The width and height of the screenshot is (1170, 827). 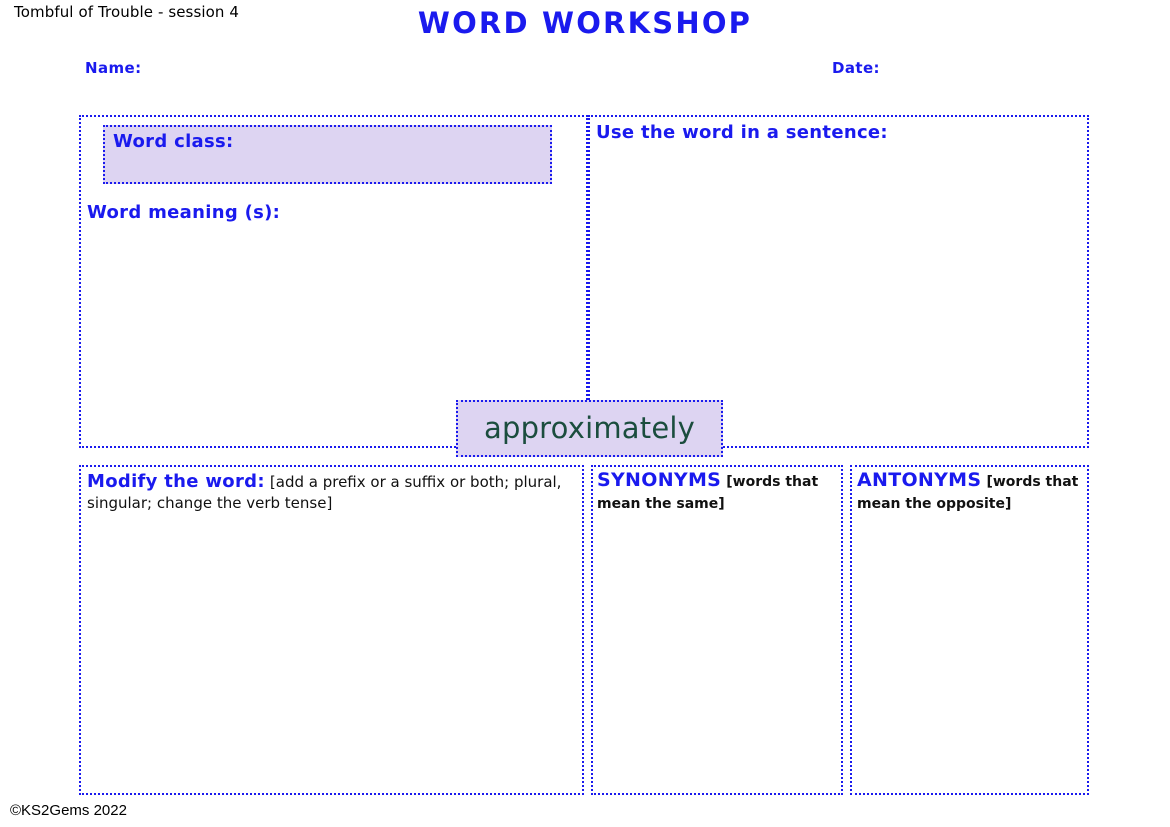 What do you see at coordinates (113, 68) in the screenshot?
I see `name-field-label: Name:` at bounding box center [113, 68].